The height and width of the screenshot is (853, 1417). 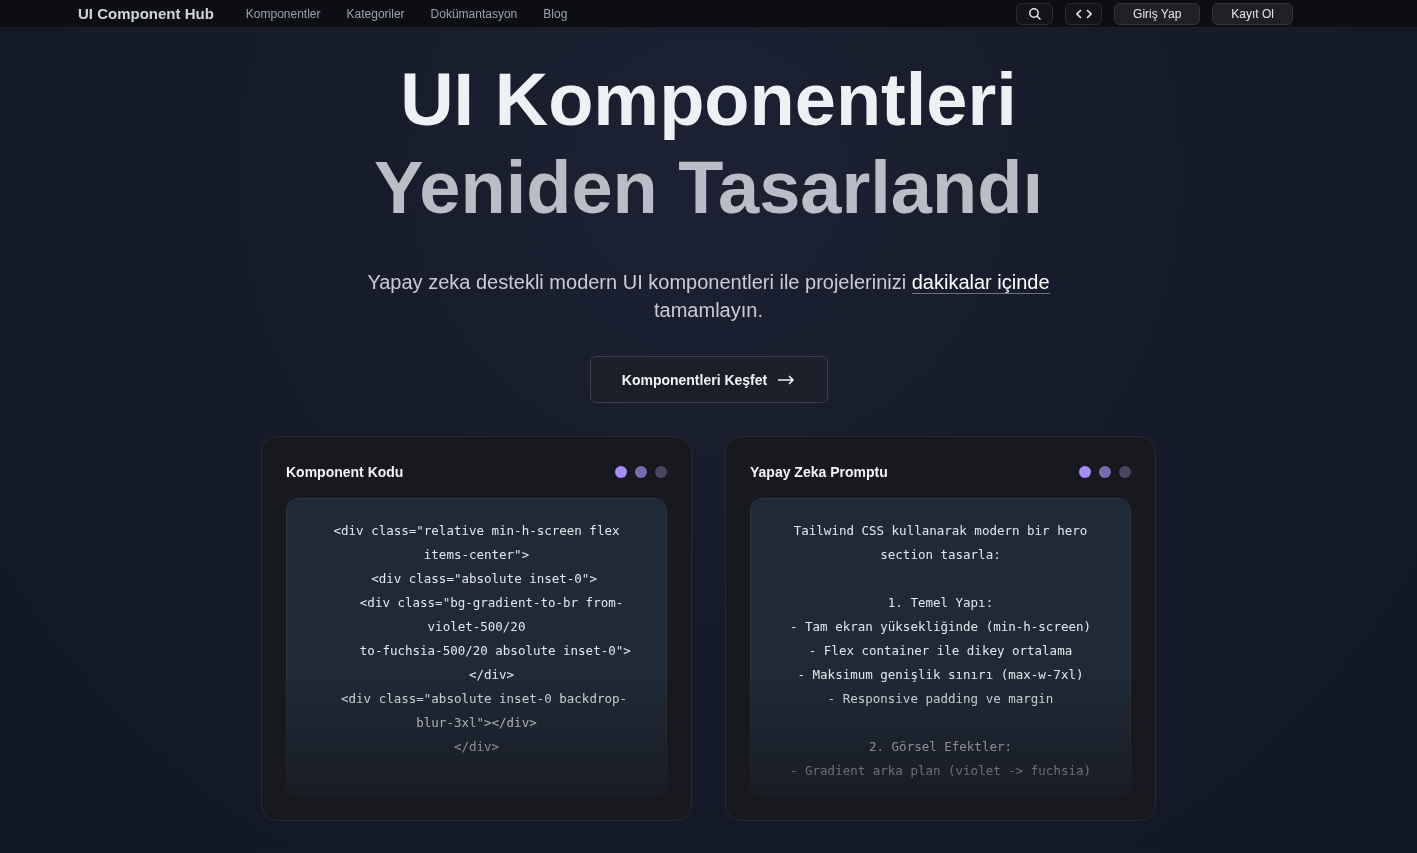 What do you see at coordinates (940, 543) in the screenshot?
I see `code-line: Tailwind CSS kullanarak modern bir hero section tasarla:` at bounding box center [940, 543].